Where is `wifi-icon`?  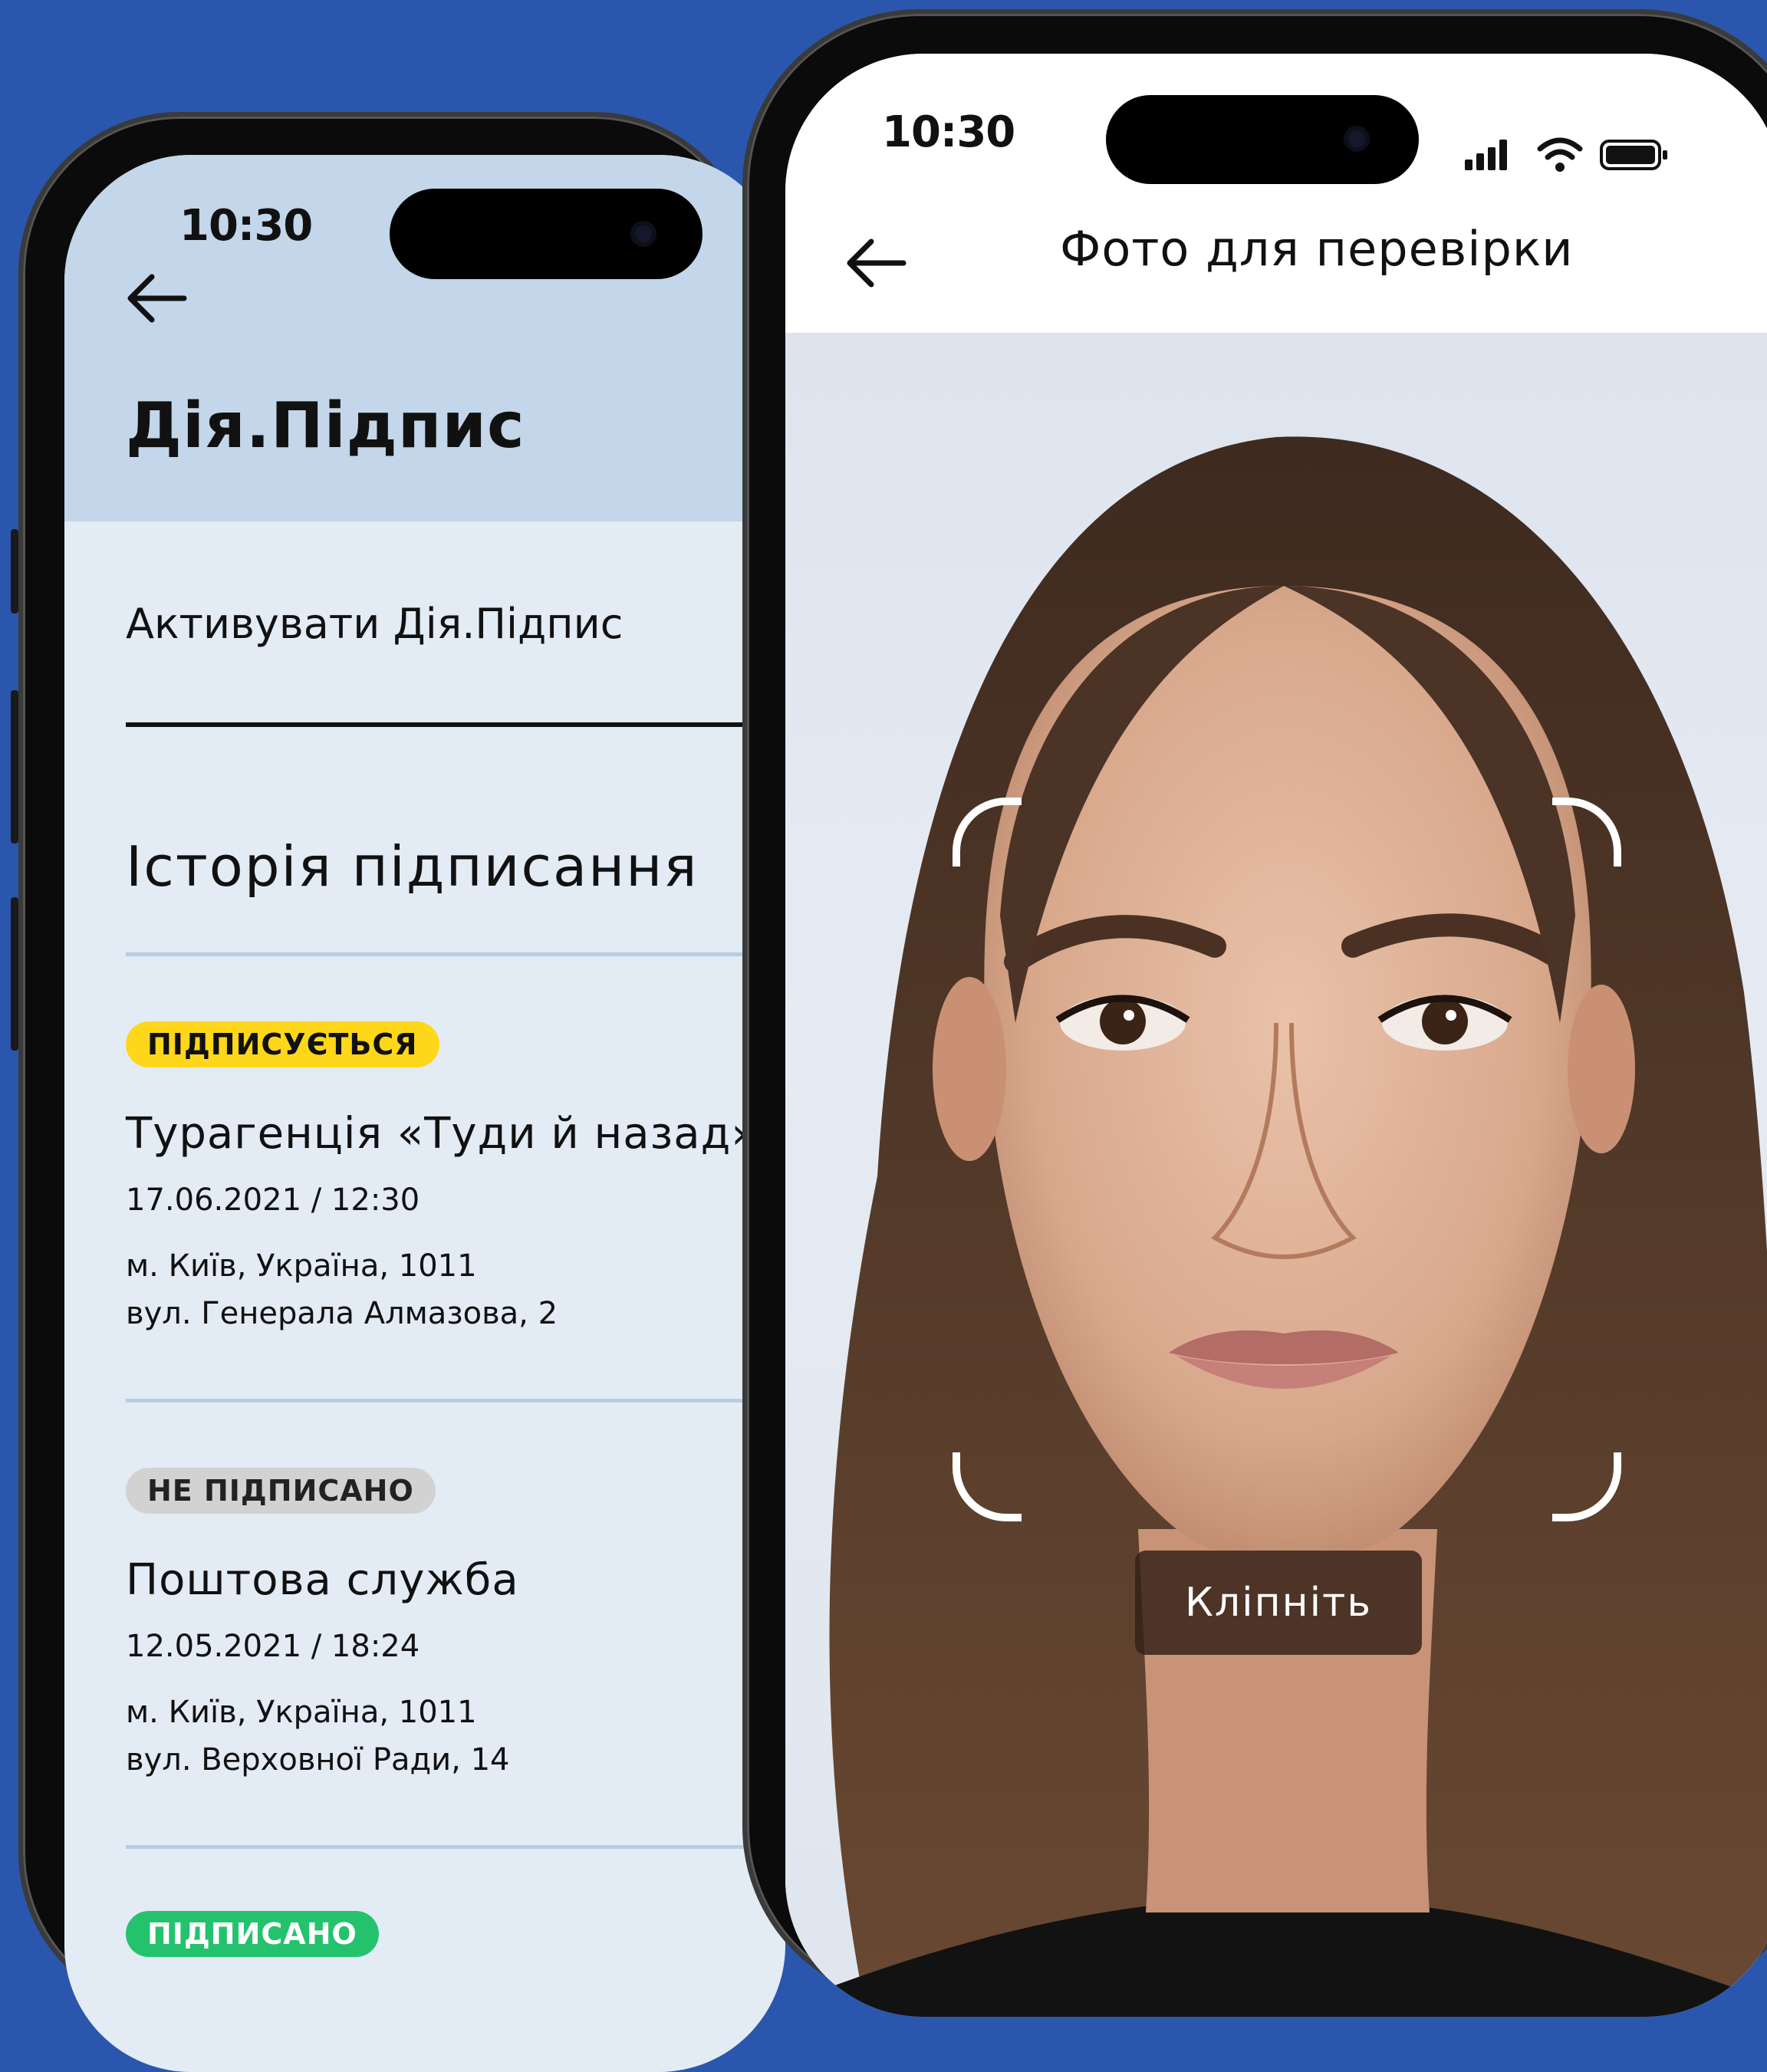
wifi-icon is located at coordinates (1560, 154).